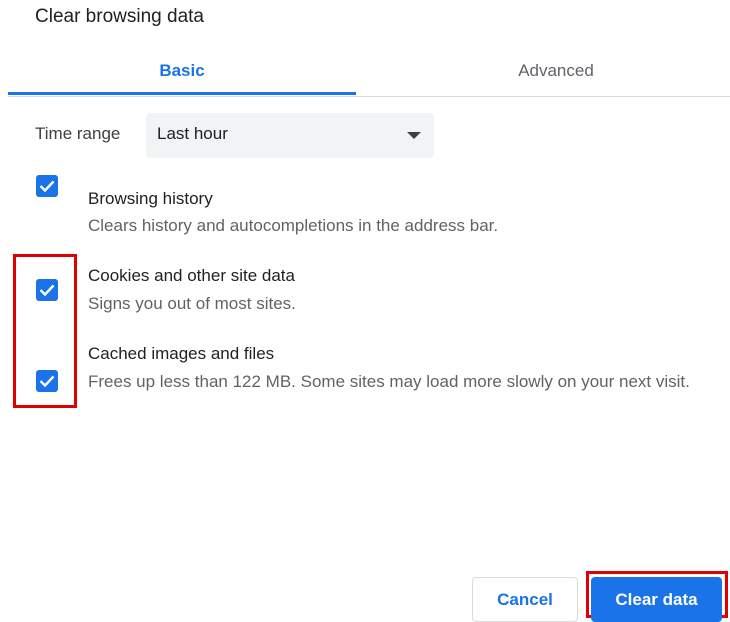 The image size is (730, 622). What do you see at coordinates (150, 198) in the screenshot?
I see `option-title: Browsing history` at bounding box center [150, 198].